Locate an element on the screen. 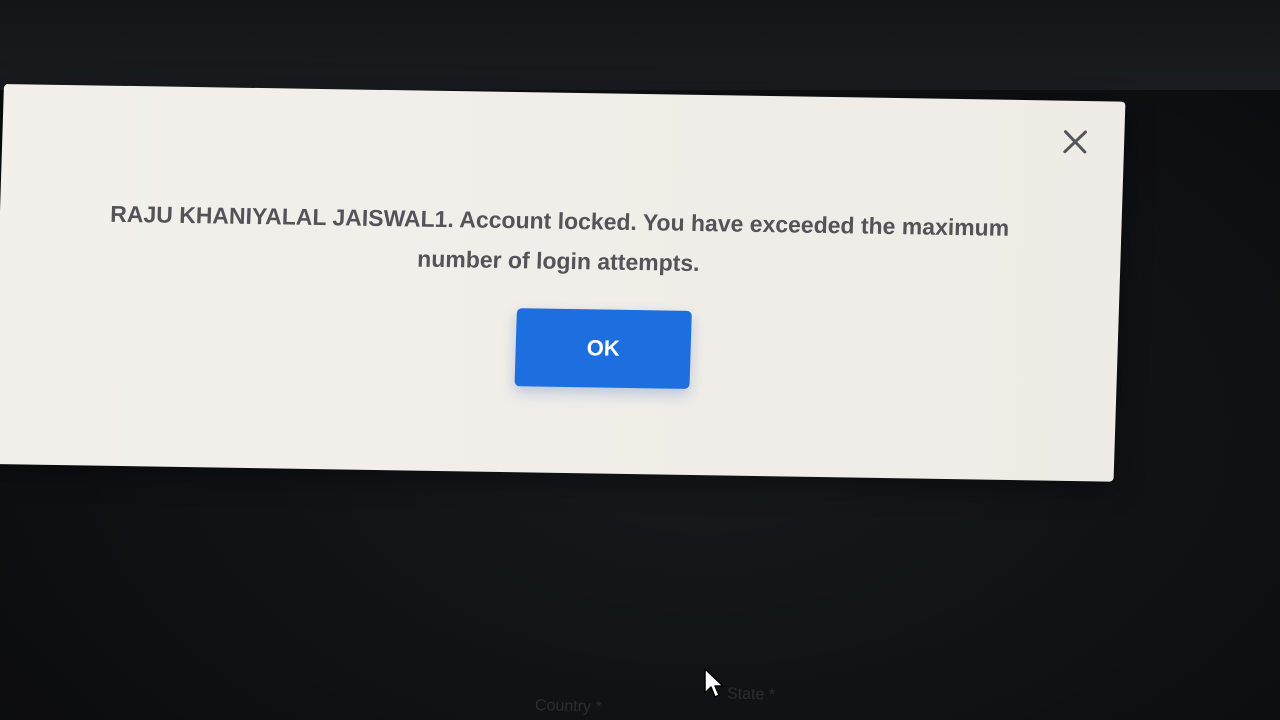 This screenshot has width=1280, height=720. close-icon is located at coordinates (1075, 142).